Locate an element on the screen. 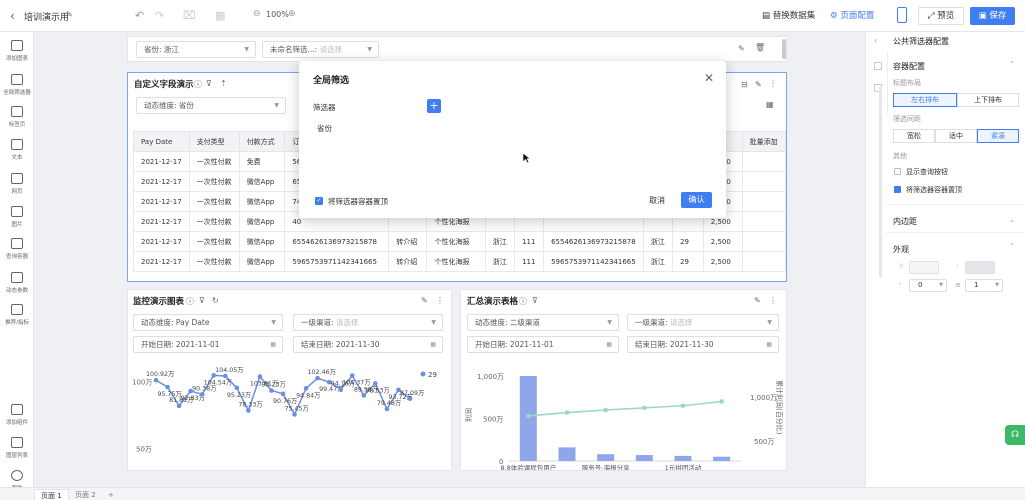 This screenshot has width=1025, height=500. sidebar-item-text: 文本 is located at coordinates (17, 150).